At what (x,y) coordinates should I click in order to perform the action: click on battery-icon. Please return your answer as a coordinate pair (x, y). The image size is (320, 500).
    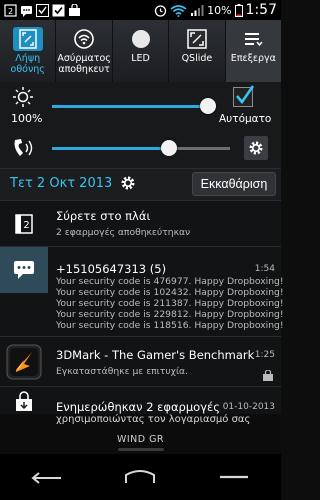
    Looking at the image, I should click on (238, 10).